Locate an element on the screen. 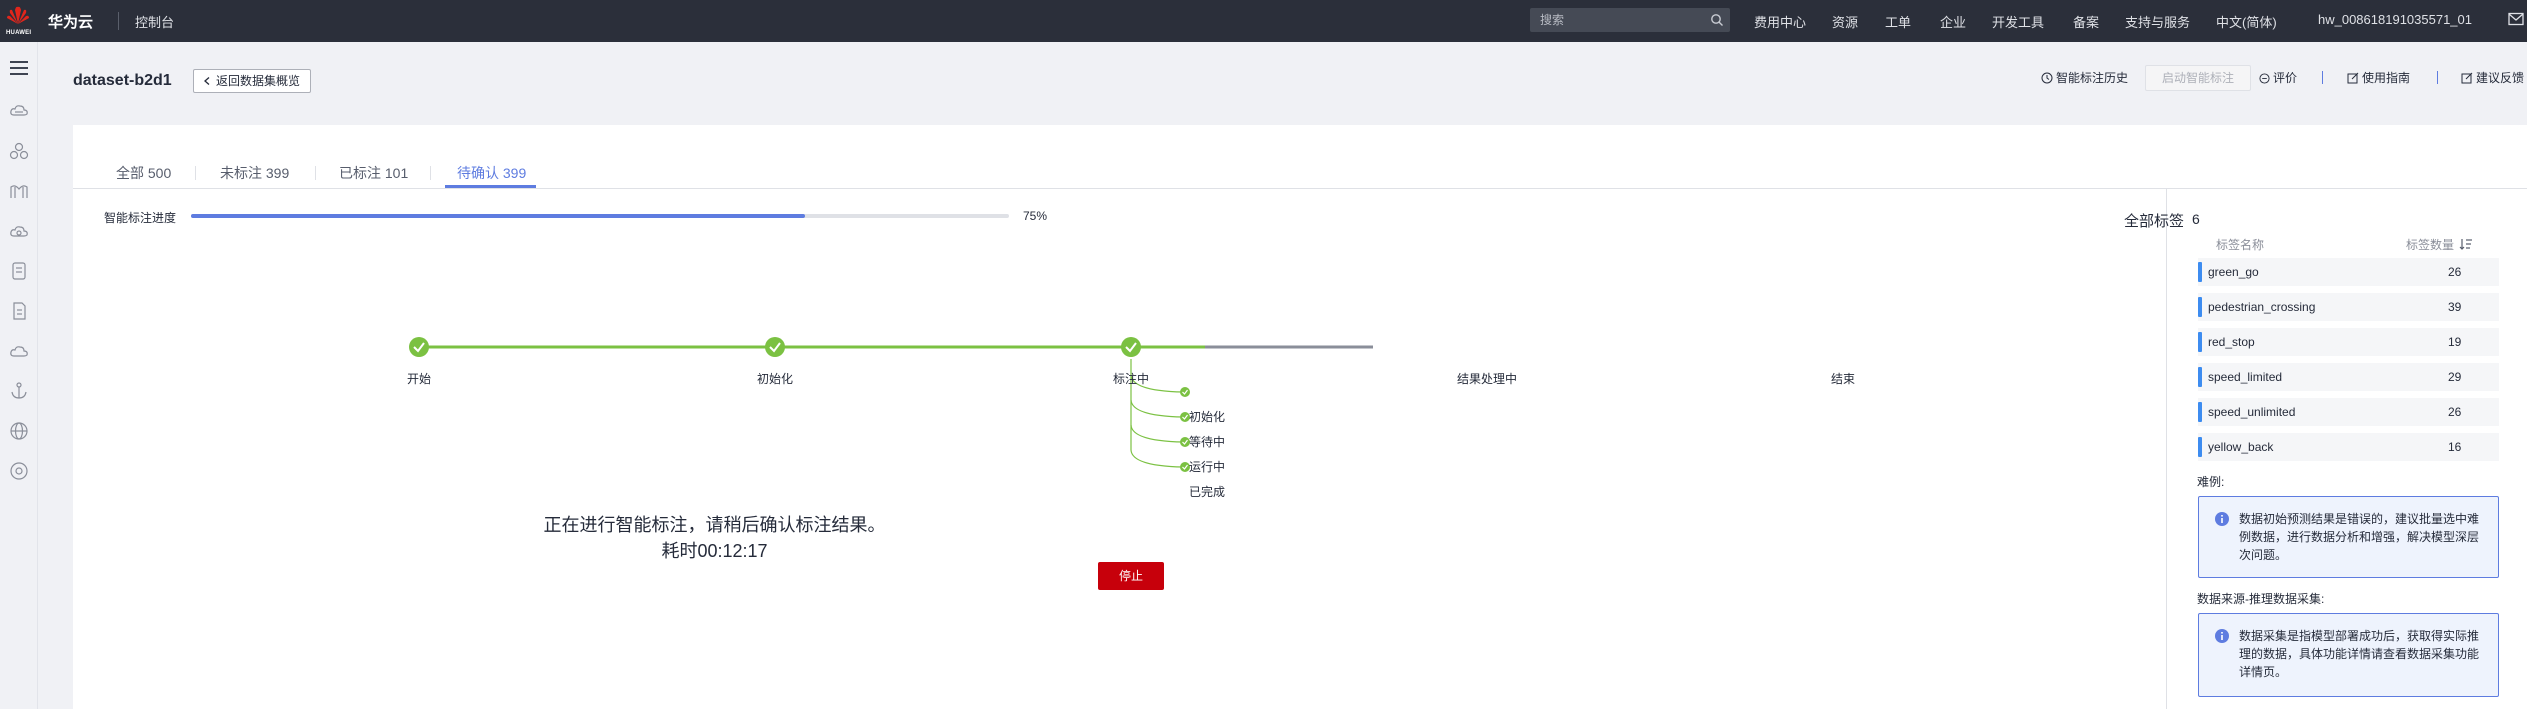  start-smart-labeling-button: 启动智能标注 is located at coordinates (2198, 78).